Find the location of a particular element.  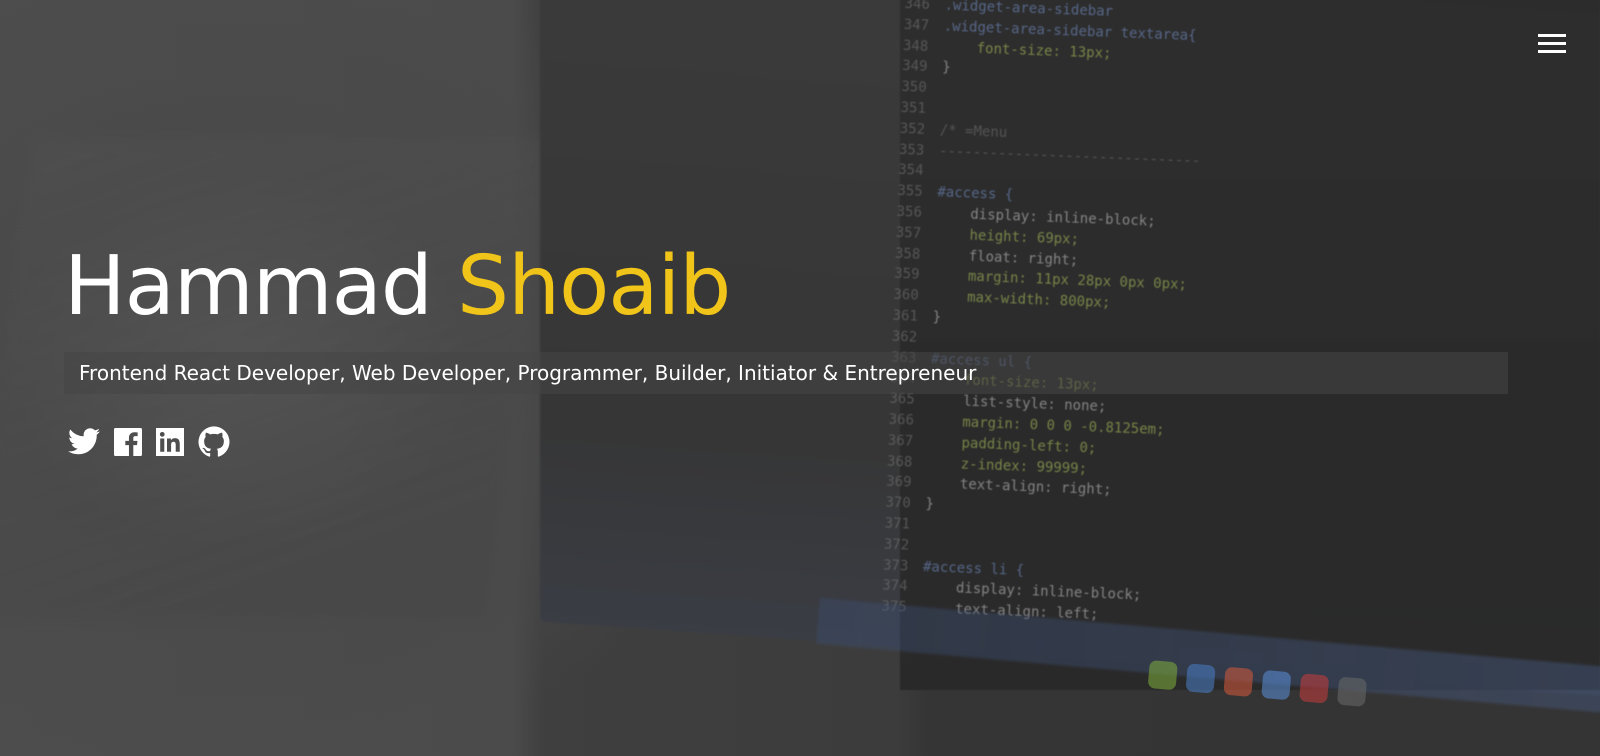

social-links is located at coordinates (786, 441).